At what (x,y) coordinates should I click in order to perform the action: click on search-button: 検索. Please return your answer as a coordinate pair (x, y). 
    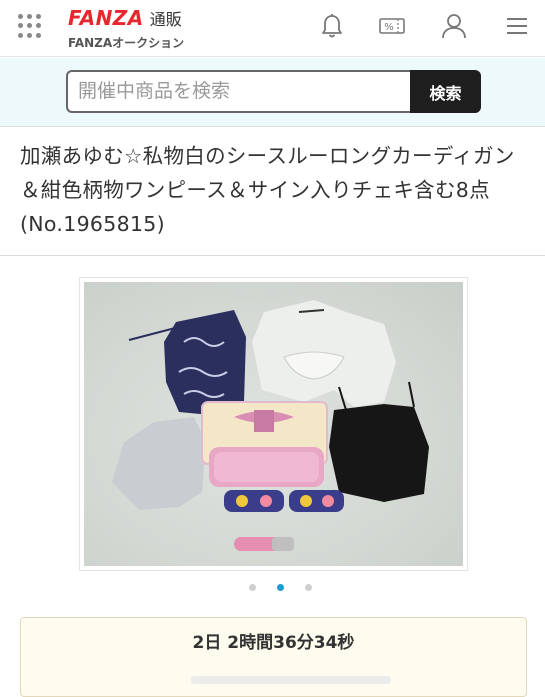
    Looking at the image, I should click on (445, 91).